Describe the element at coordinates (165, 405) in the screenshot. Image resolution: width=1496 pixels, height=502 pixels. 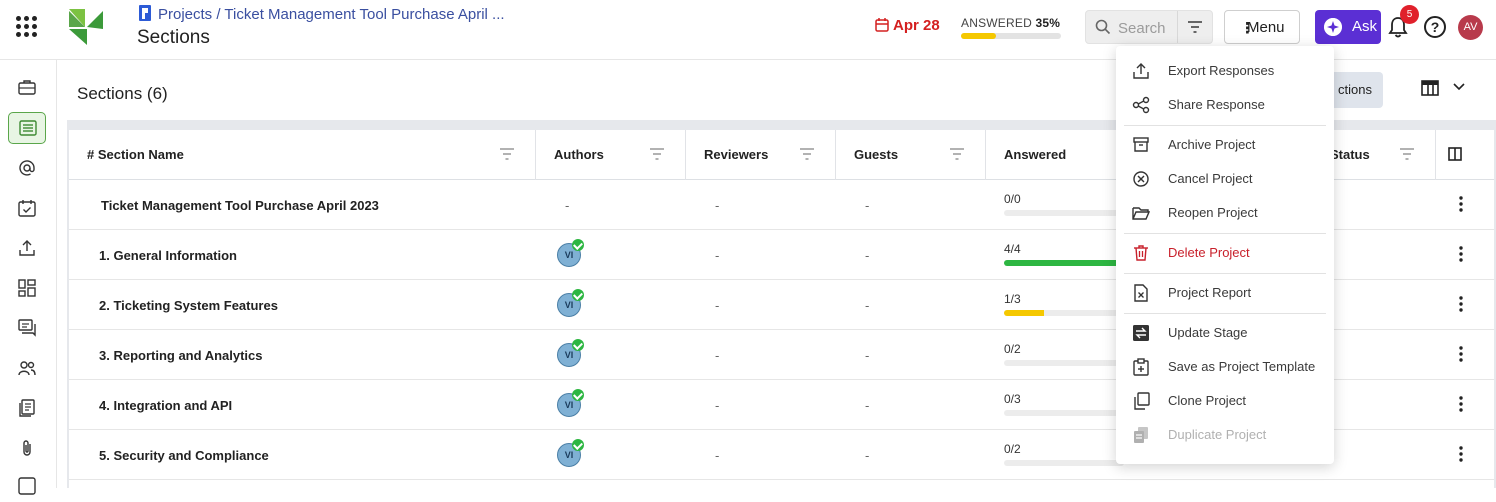
I see `section-name: 4. Integration and API` at that location.